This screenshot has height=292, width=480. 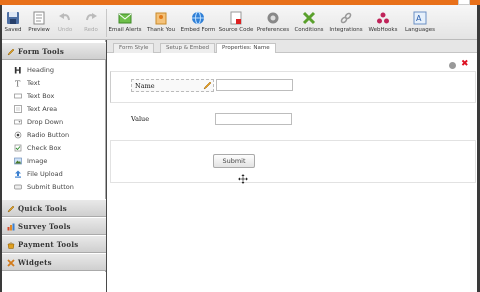 What do you see at coordinates (59, 109) in the screenshot?
I see `tool-text-area: Text Area` at bounding box center [59, 109].